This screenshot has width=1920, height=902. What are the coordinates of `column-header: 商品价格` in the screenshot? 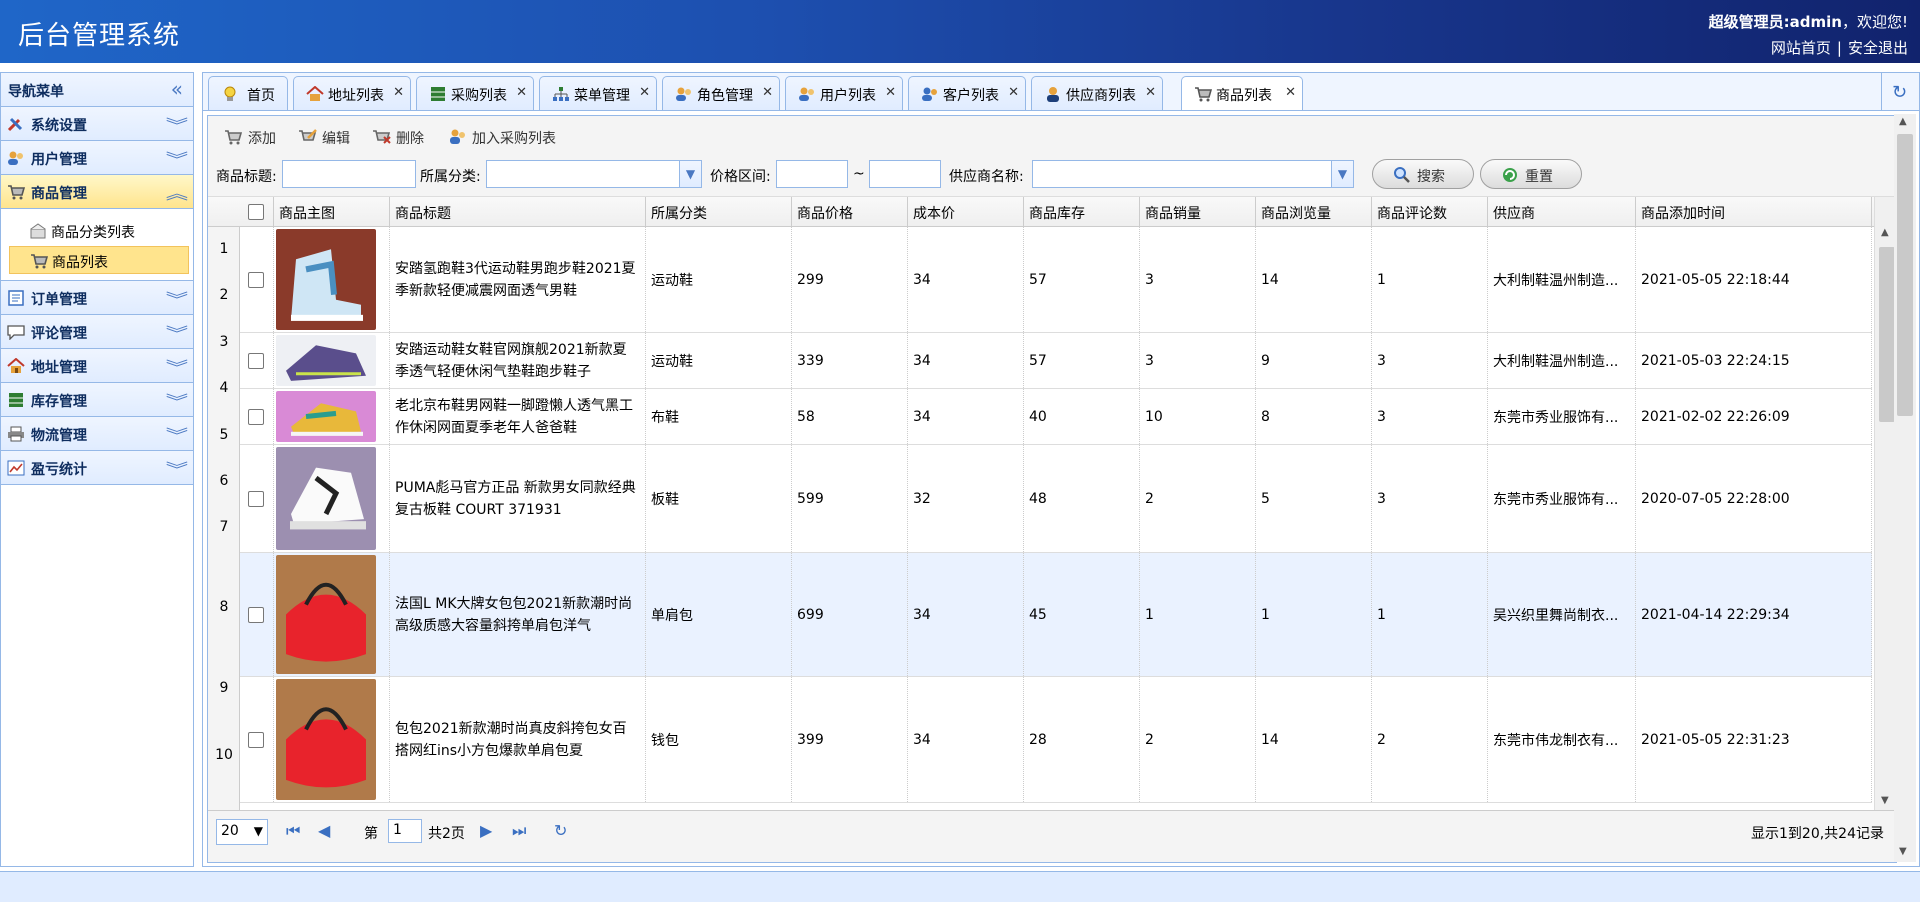 It's located at (850, 212).